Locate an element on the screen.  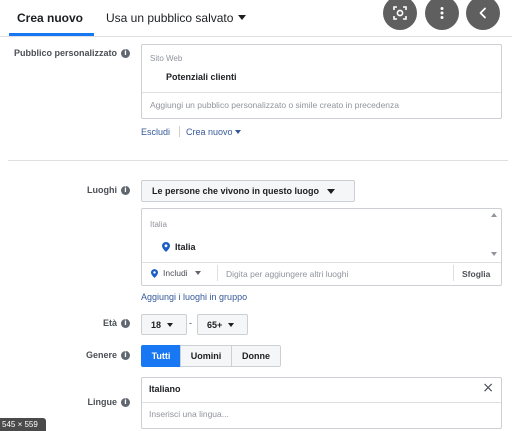
languages-label-text: Lingue is located at coordinates (102, 402).